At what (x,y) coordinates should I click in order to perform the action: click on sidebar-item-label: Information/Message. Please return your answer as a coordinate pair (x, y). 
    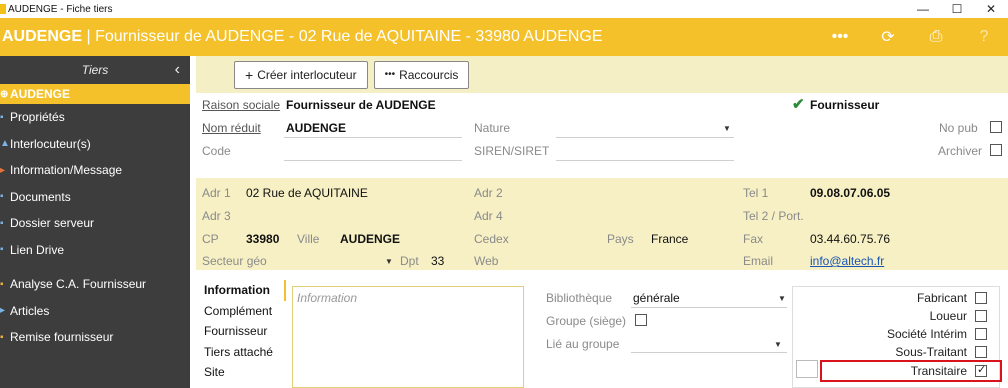
    Looking at the image, I should click on (66, 170).